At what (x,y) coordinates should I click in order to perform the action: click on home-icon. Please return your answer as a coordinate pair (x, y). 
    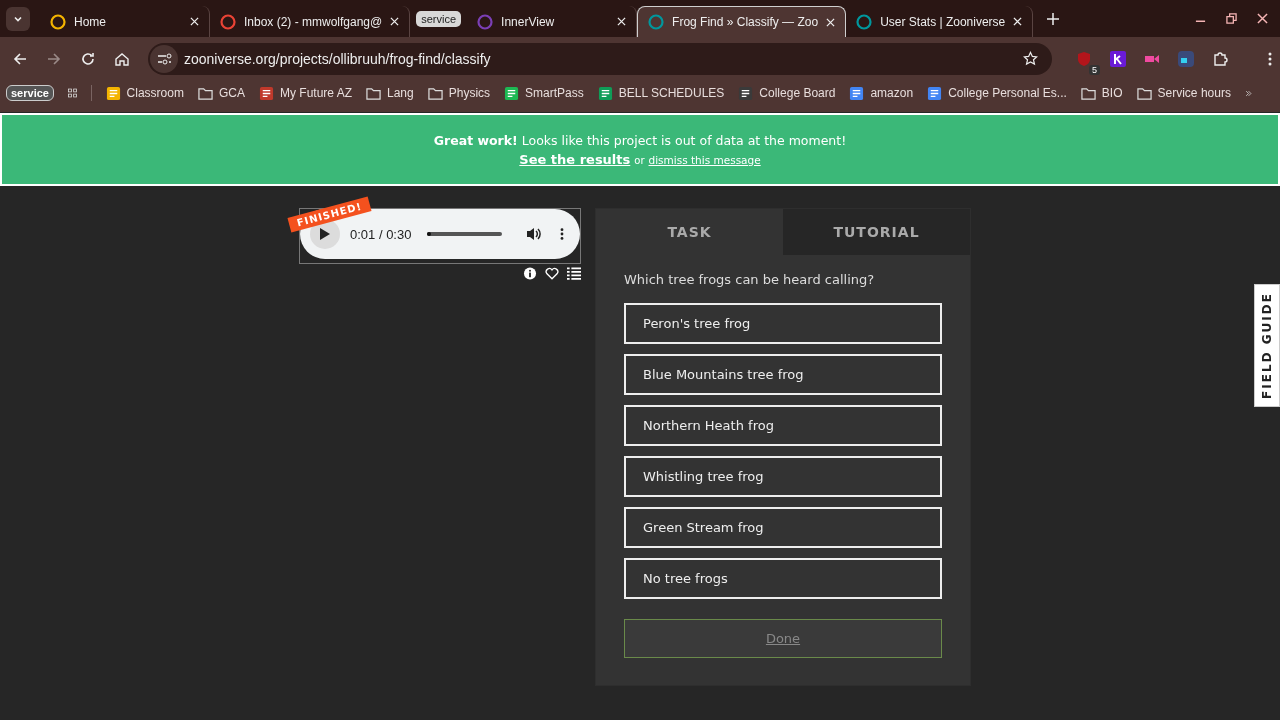
    Looking at the image, I should click on (122, 58).